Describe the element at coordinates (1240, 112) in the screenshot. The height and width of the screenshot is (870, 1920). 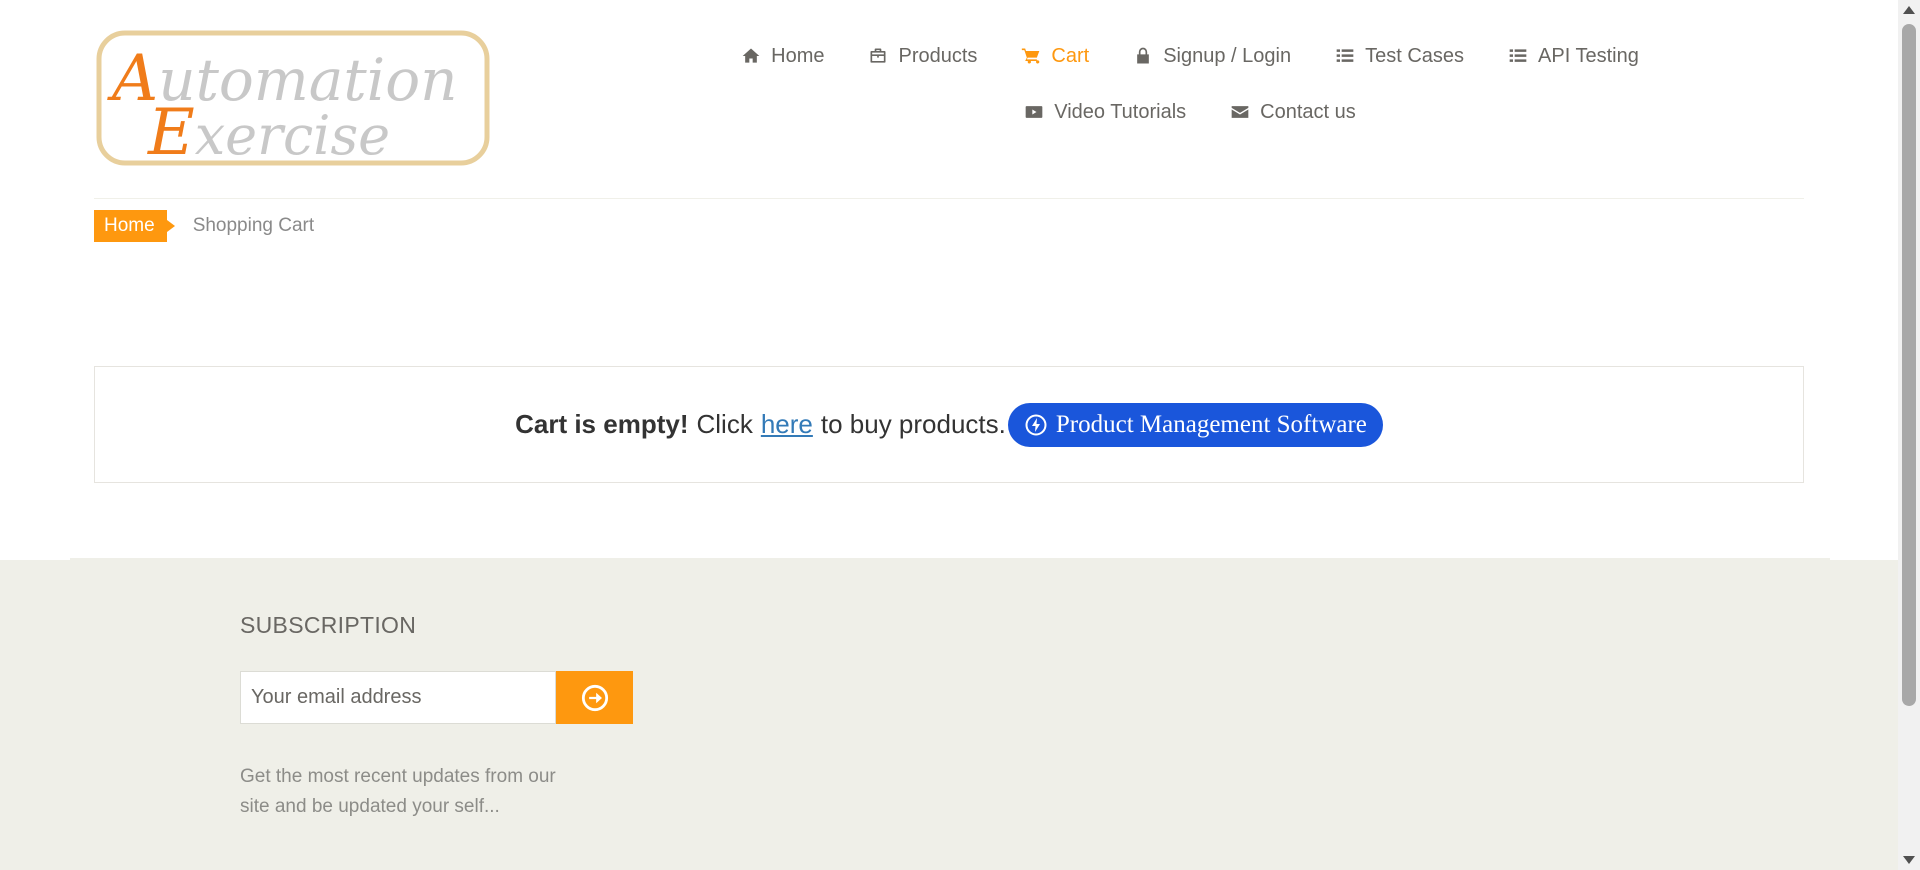
I see `envelope-icon` at that location.